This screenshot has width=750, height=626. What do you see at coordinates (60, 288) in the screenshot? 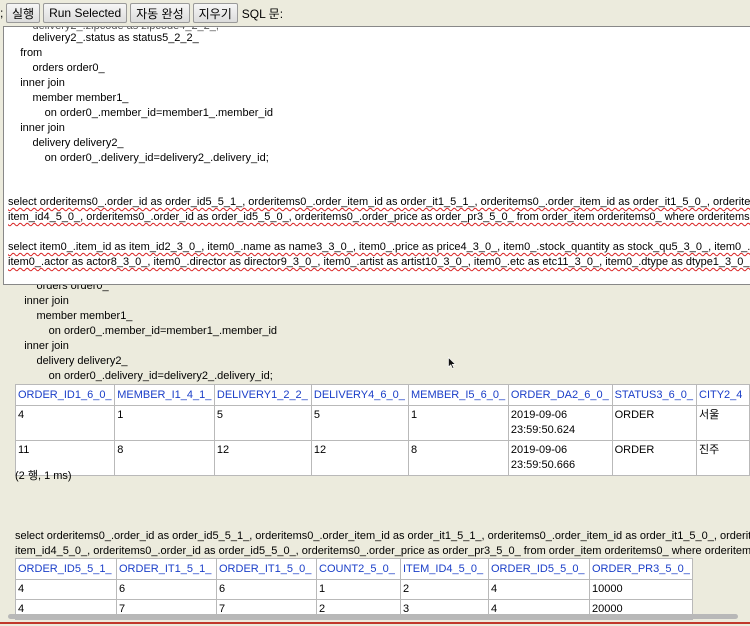
I see `result-sql-line: orders order0_` at bounding box center [60, 288].